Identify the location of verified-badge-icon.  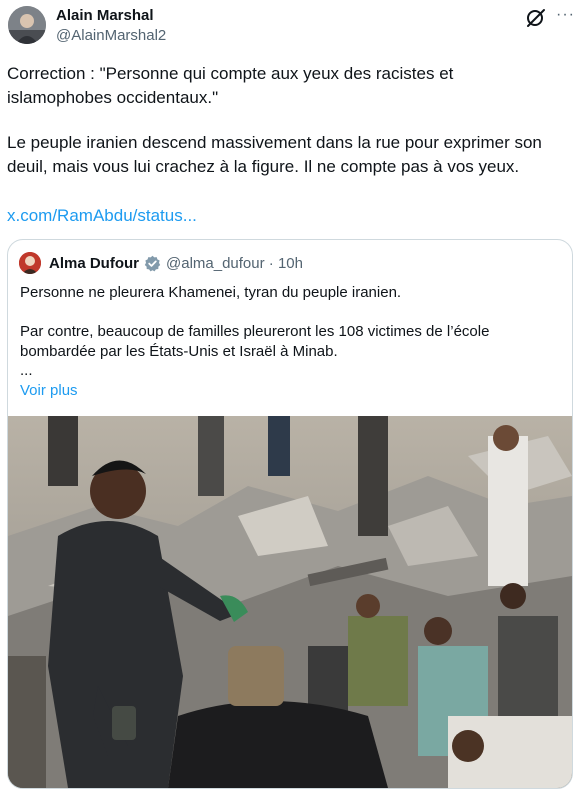
(152, 263).